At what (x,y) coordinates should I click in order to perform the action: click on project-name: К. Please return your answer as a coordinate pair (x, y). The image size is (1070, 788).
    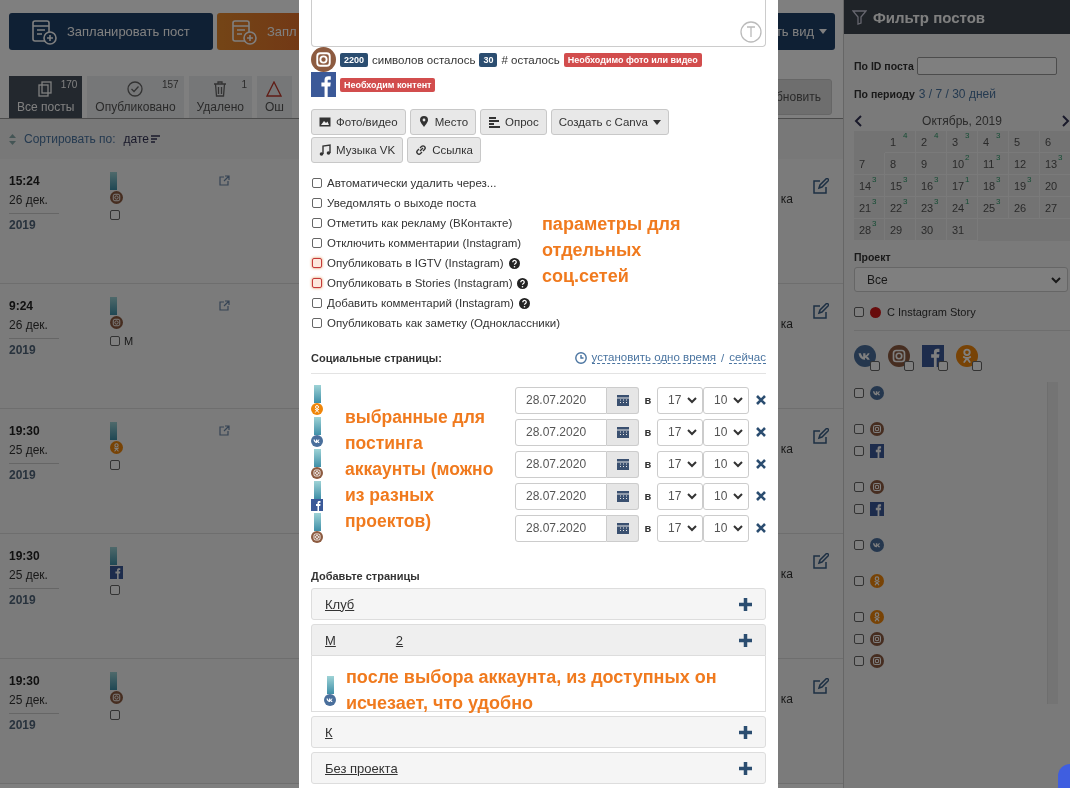
    Looking at the image, I should click on (329, 732).